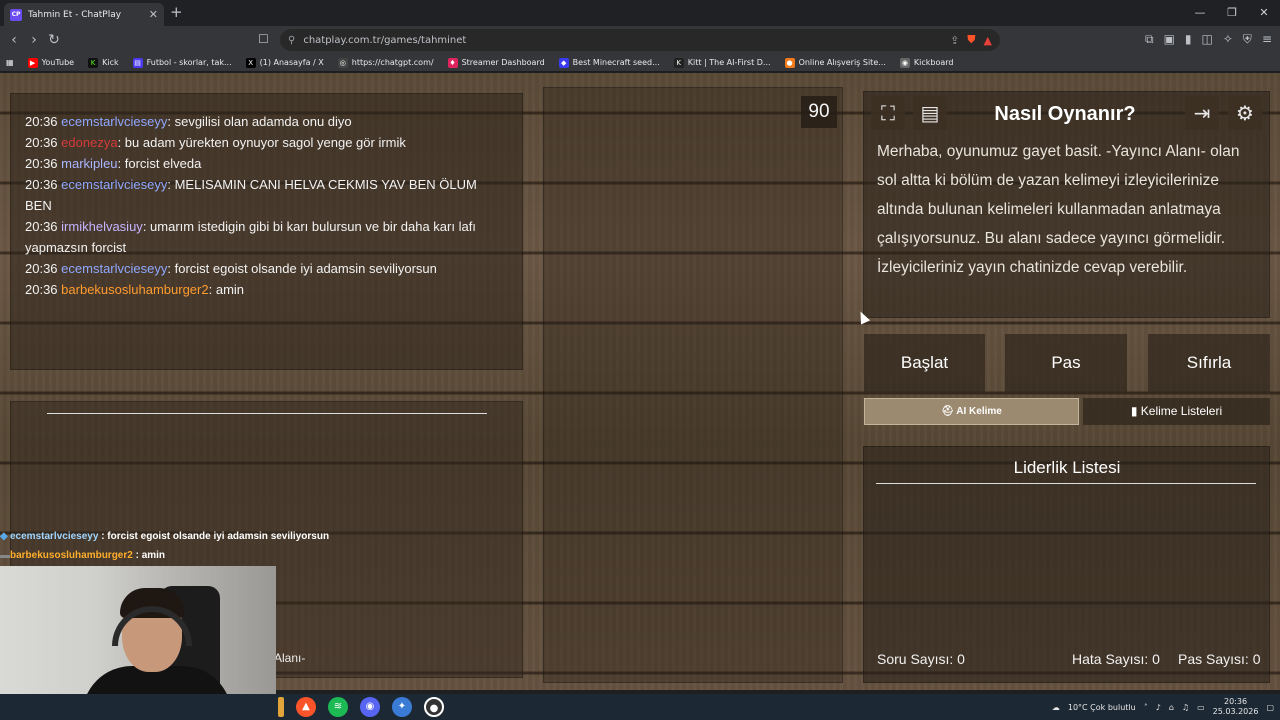 The width and height of the screenshot is (1280, 720). Describe the element at coordinates (1201, 707) in the screenshot. I see `battery-icon: ▭` at that location.